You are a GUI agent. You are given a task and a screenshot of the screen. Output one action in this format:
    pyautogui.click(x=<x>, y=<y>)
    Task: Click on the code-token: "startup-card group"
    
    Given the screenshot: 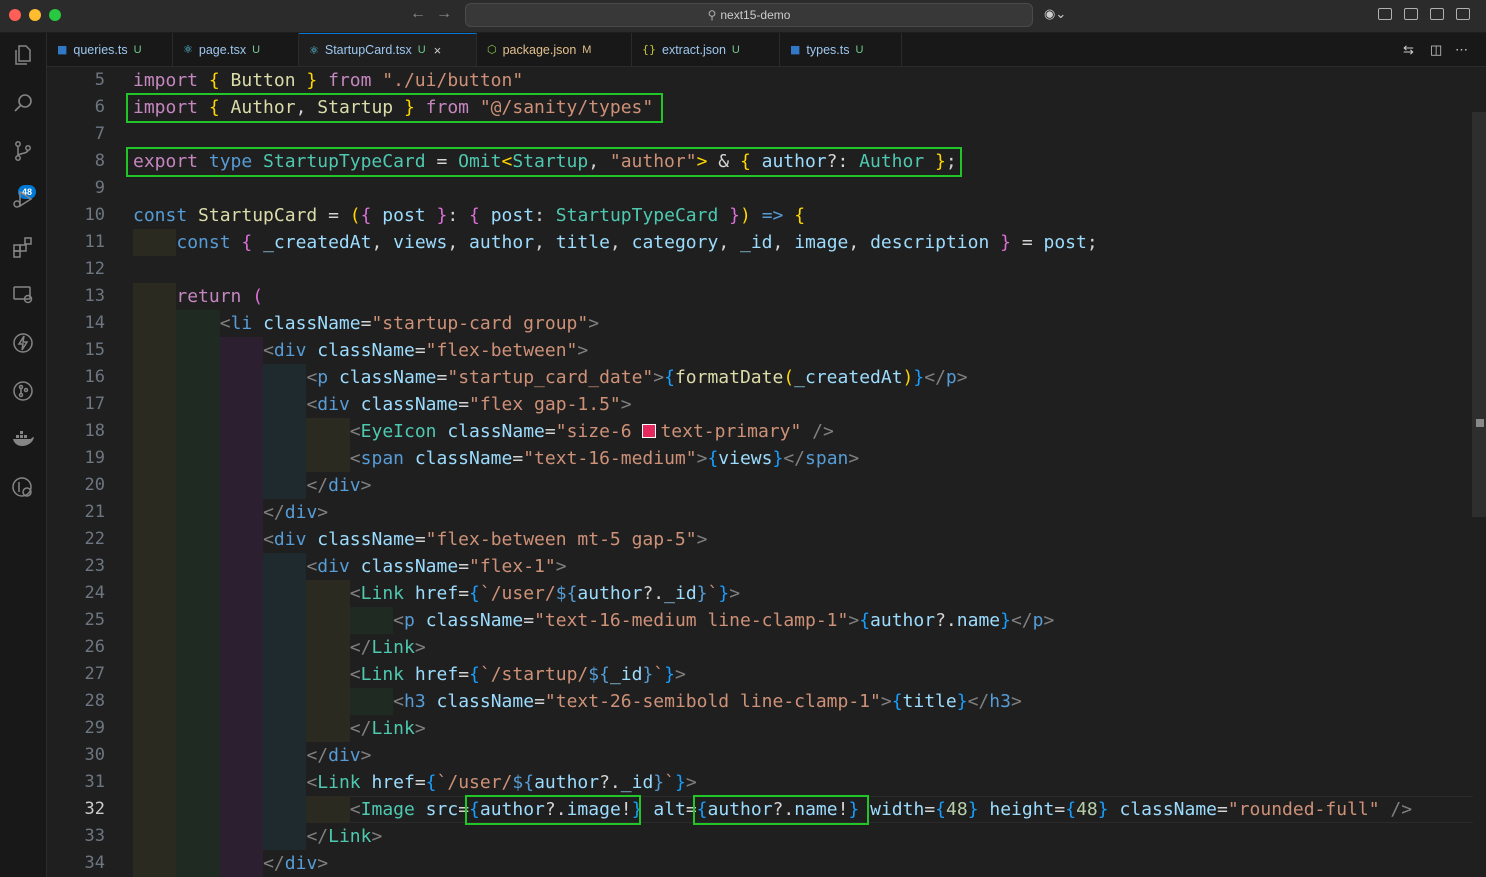 What is the action you would take?
    pyautogui.click(x=480, y=323)
    